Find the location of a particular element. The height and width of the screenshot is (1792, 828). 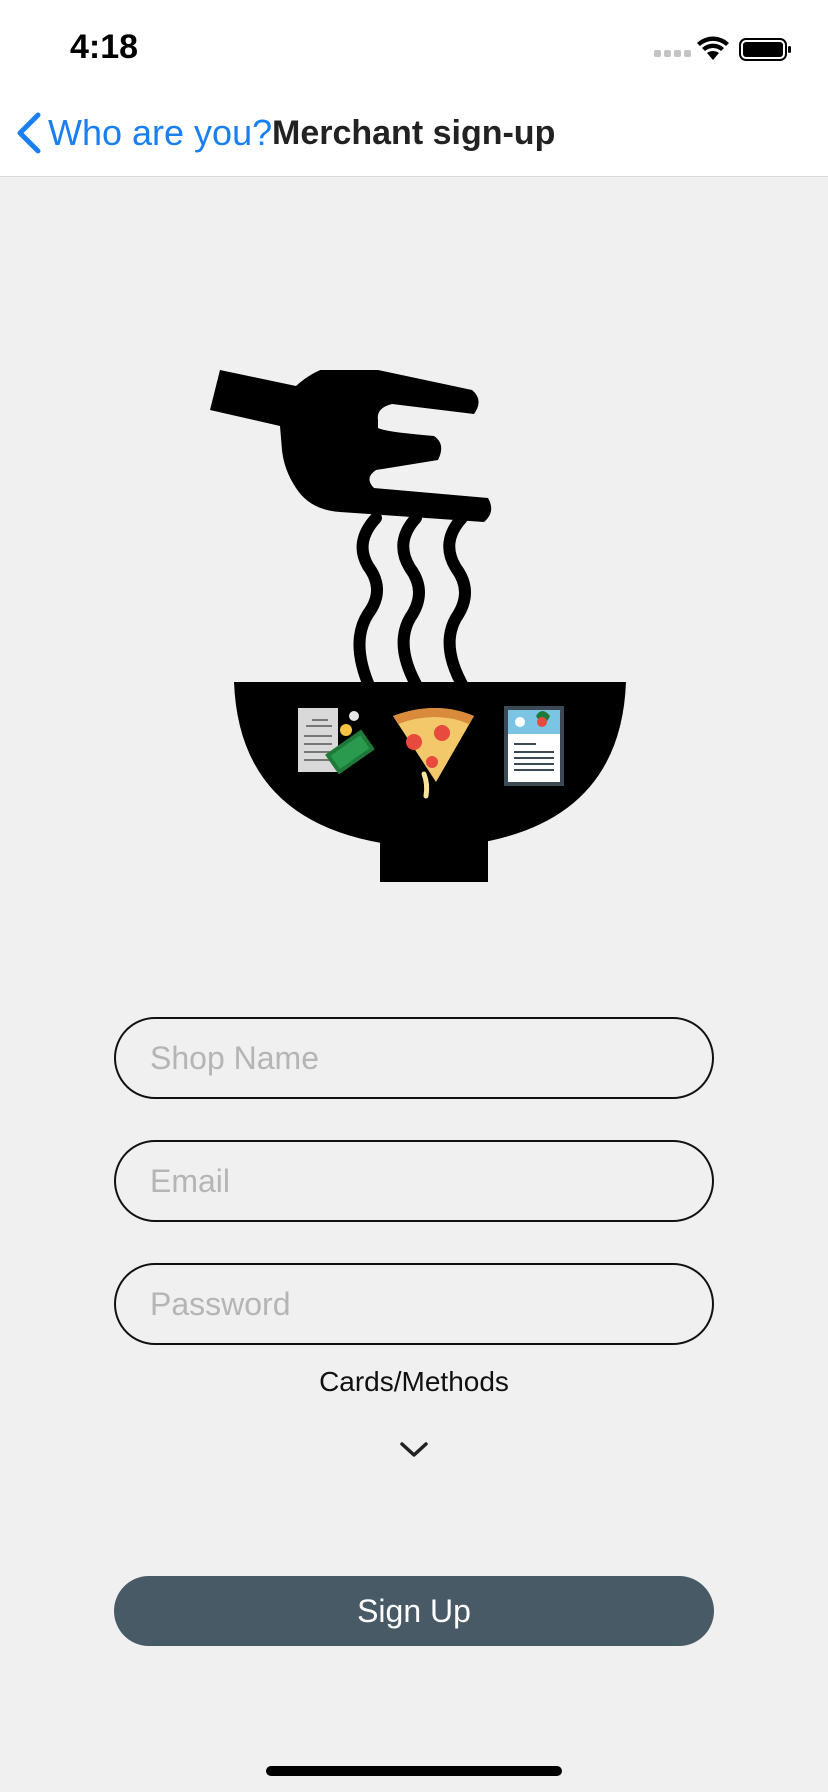

status-icons is located at coordinates (722, 48).